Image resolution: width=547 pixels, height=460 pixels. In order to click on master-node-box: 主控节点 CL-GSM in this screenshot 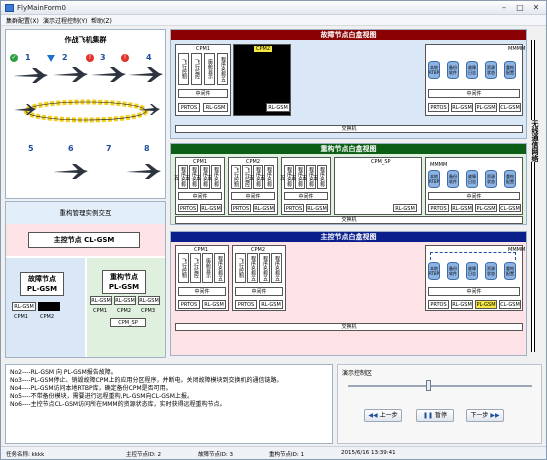, I will do `click(84, 240)`.